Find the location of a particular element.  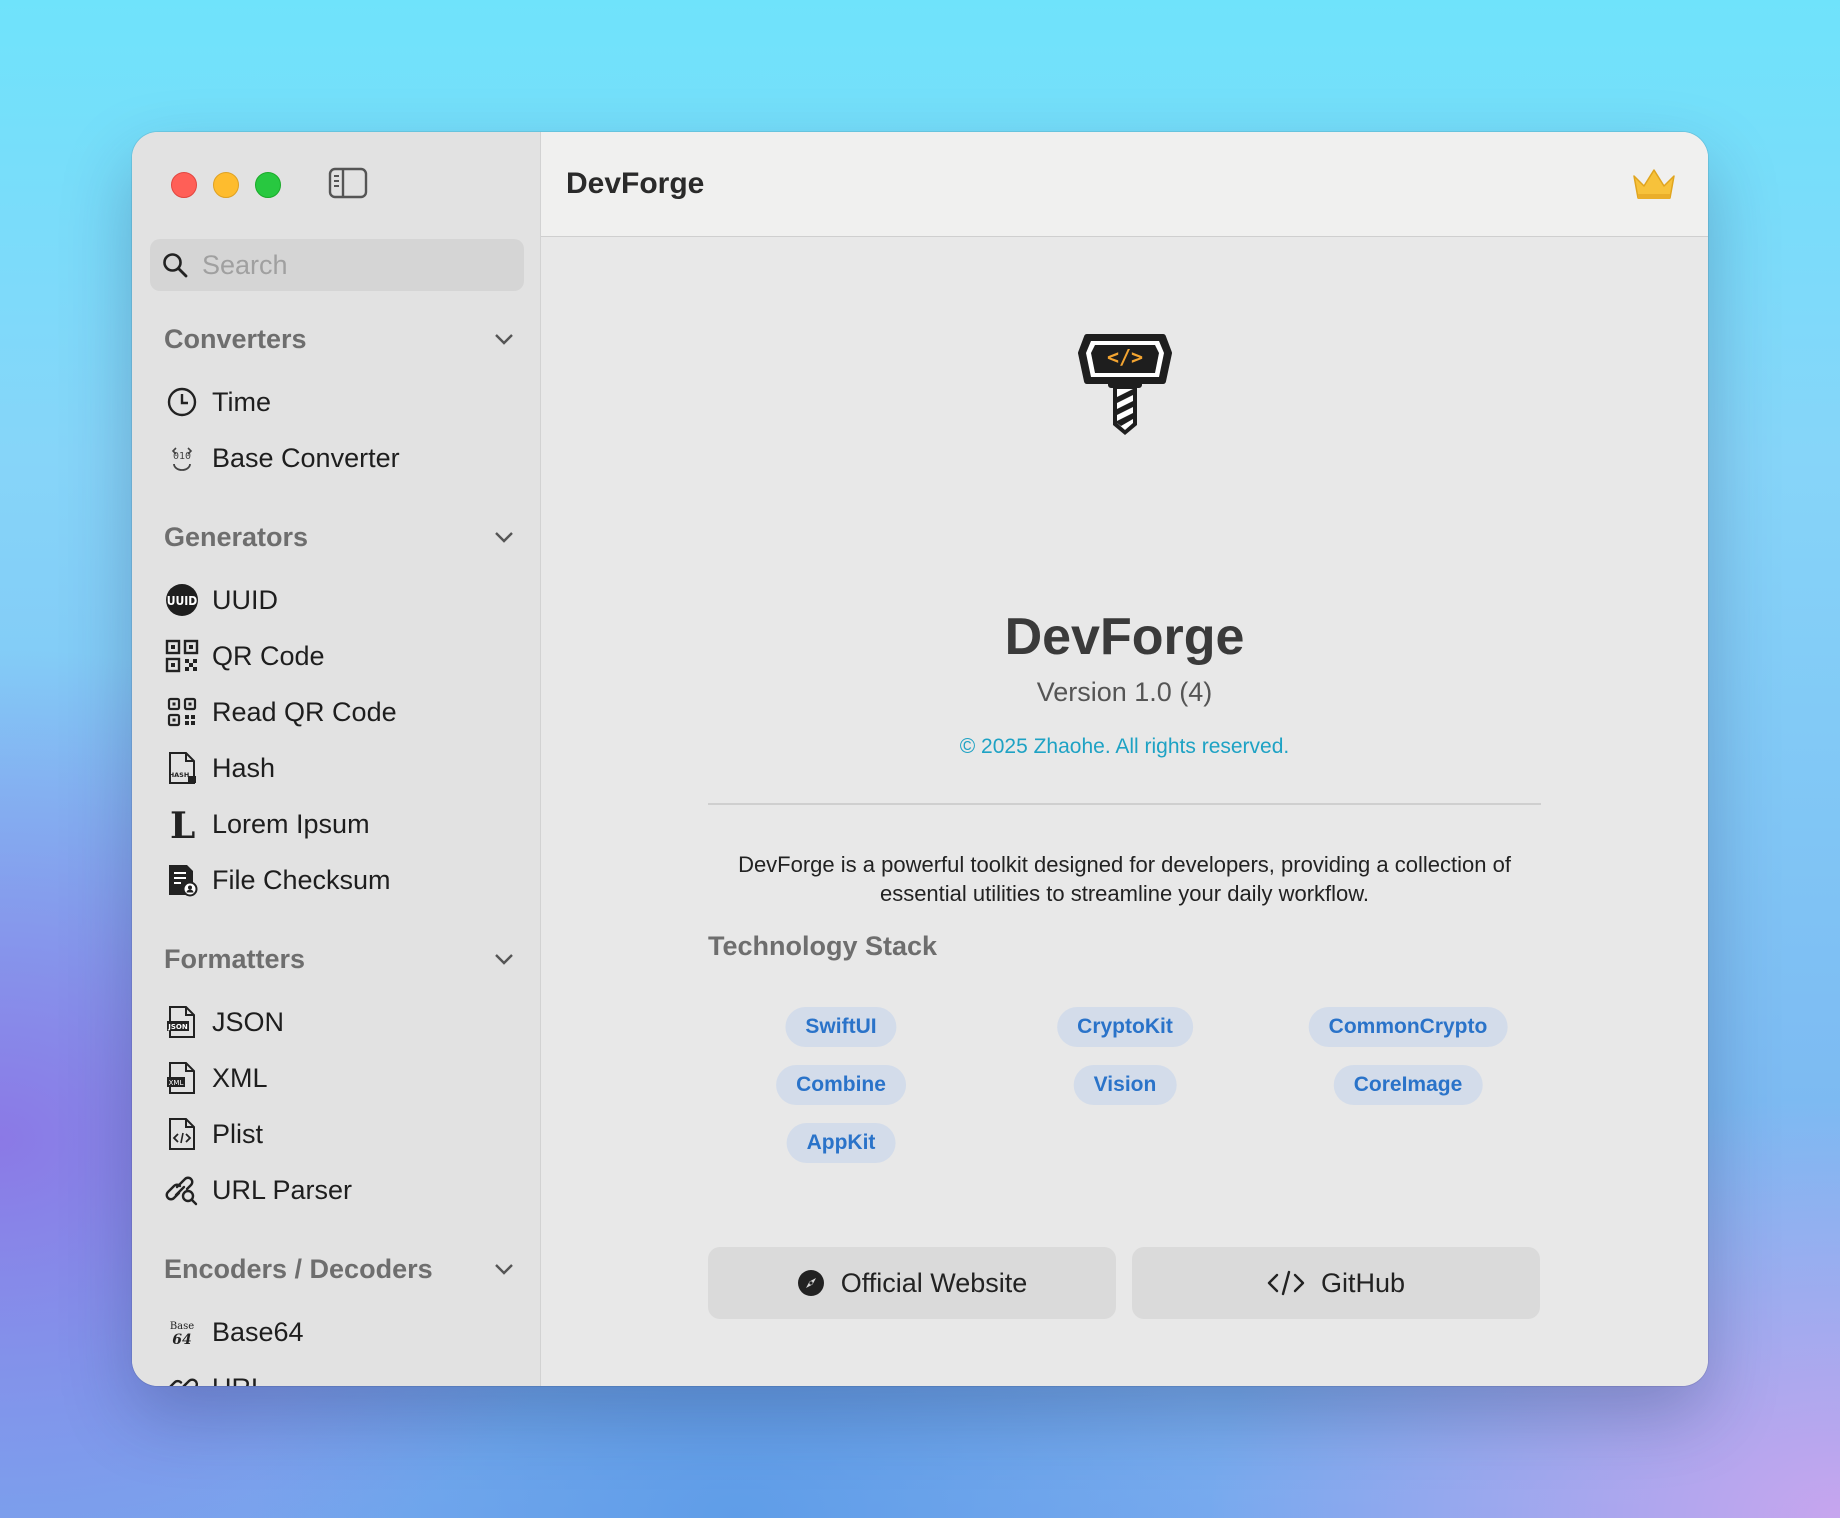

sidebar-item-url-parser: URL Parser is located at coordinates (336, 1190).